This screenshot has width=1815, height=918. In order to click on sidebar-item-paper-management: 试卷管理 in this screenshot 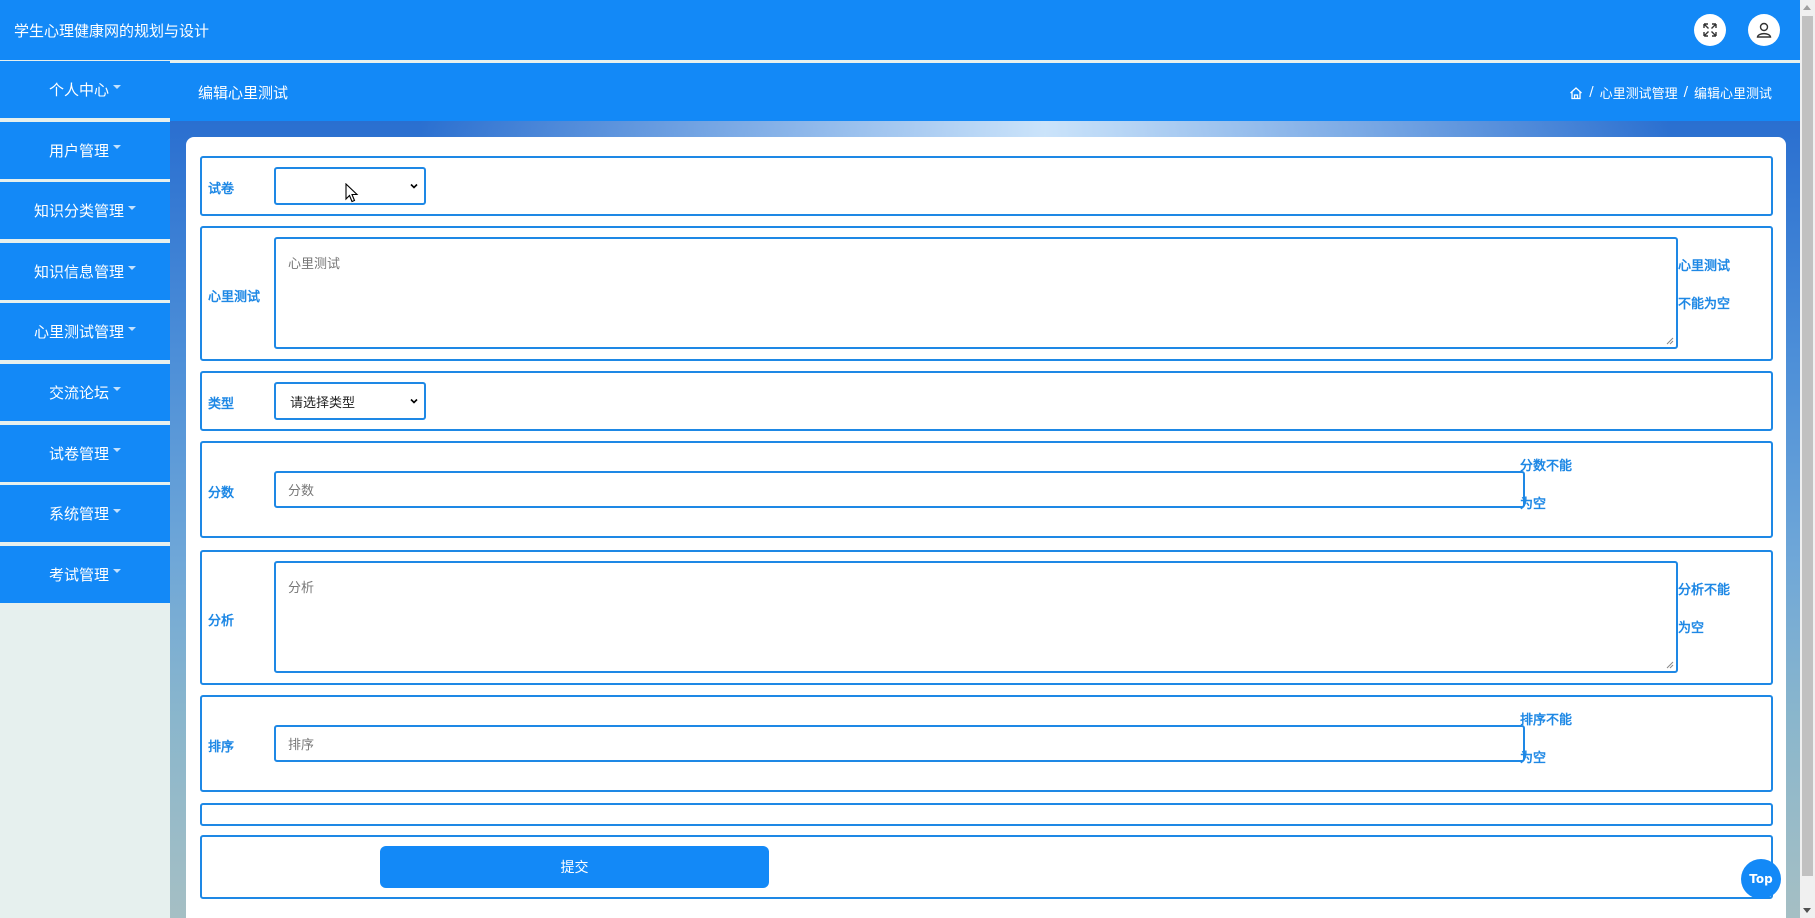, I will do `click(85, 453)`.